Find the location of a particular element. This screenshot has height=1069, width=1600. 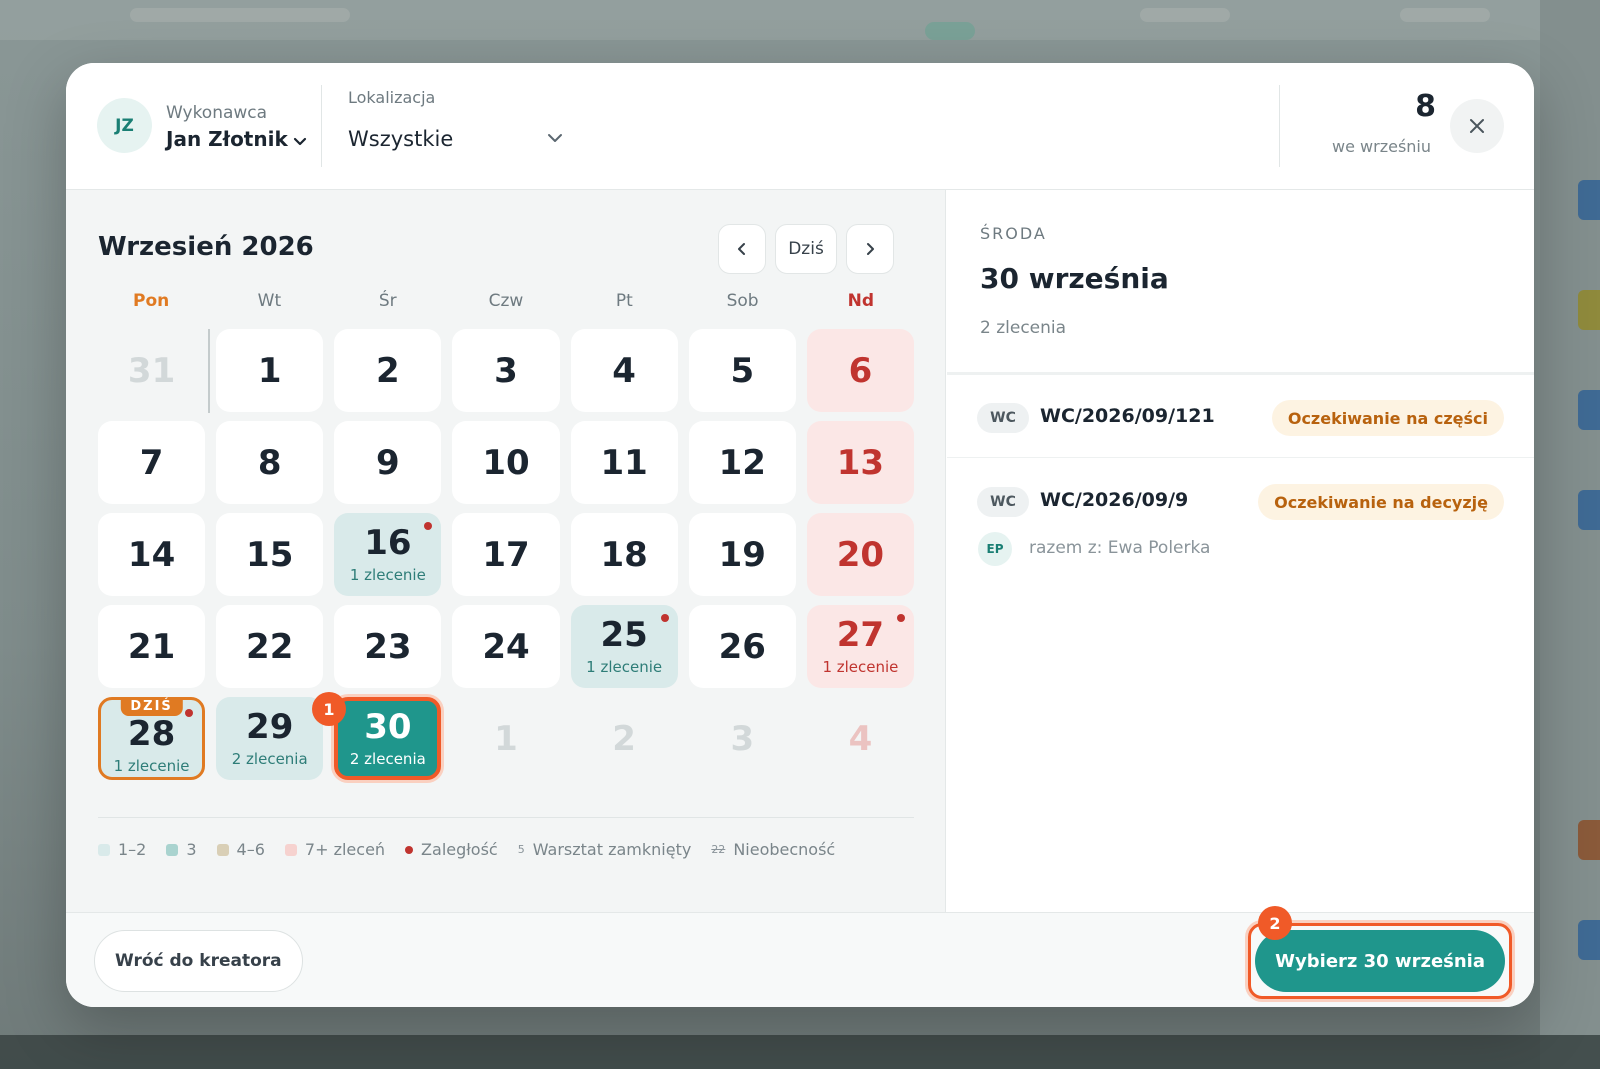

calendar-day: 14 is located at coordinates (152, 554).